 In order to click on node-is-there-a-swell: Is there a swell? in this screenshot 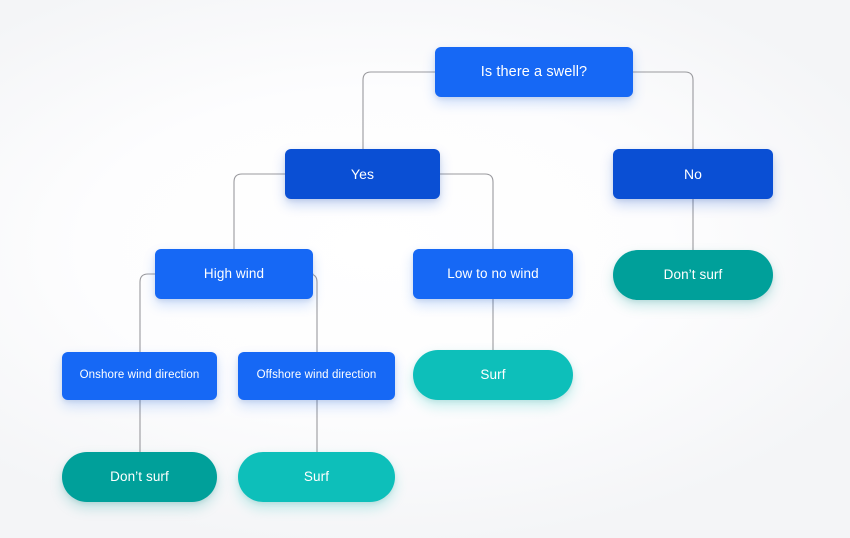, I will do `click(534, 72)`.